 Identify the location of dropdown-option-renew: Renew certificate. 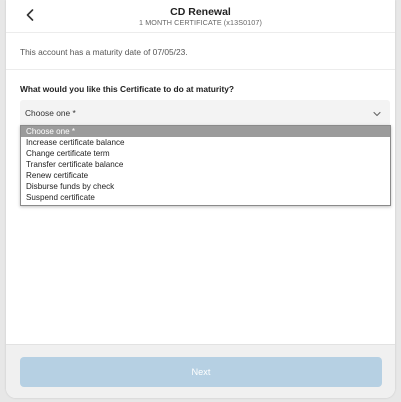
(205, 175).